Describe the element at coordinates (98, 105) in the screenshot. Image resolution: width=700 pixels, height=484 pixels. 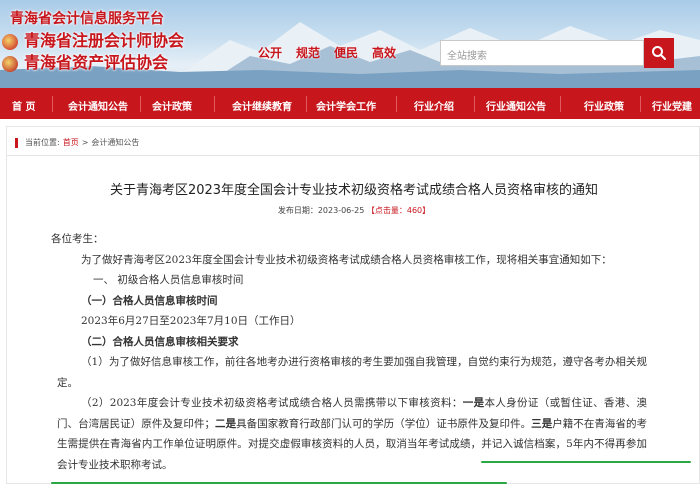
I see `nav-accounting-notices: 会计通知公告` at that location.